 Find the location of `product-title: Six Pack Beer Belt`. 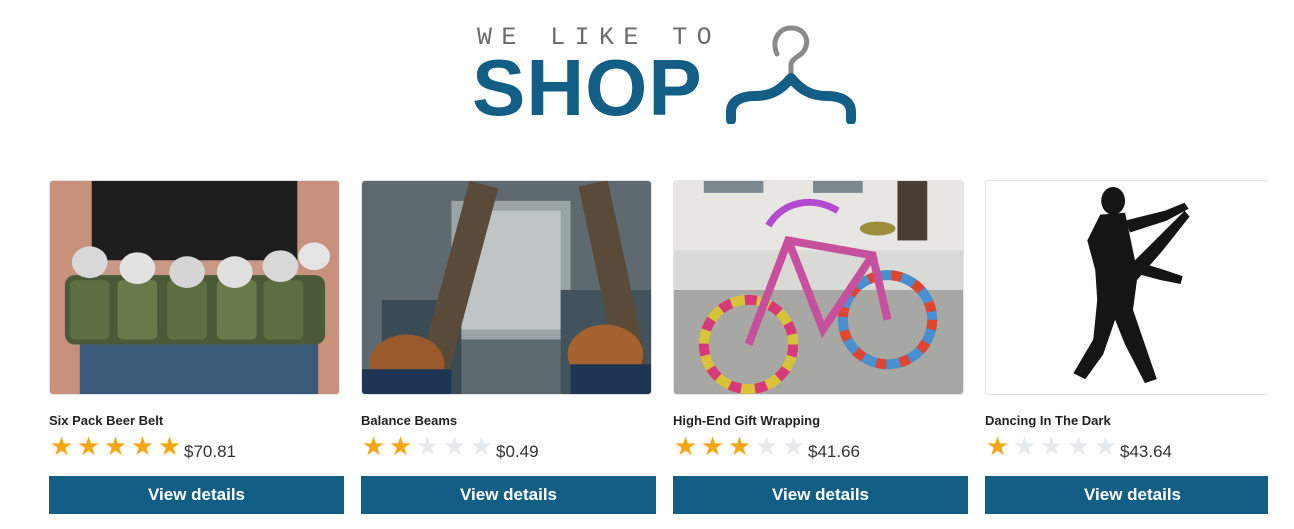

product-title: Six Pack Beer Belt is located at coordinates (106, 420).